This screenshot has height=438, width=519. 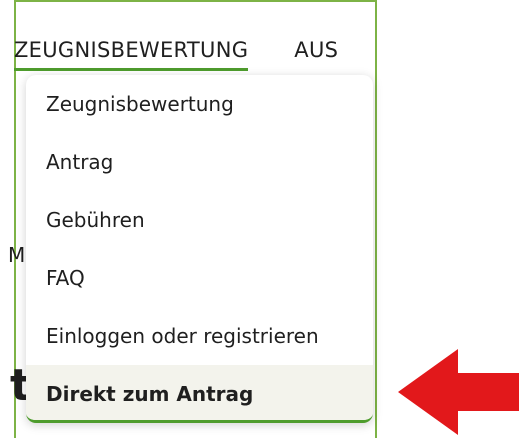 What do you see at coordinates (199, 162) in the screenshot?
I see `menu-item-antrag: Antrag` at bounding box center [199, 162].